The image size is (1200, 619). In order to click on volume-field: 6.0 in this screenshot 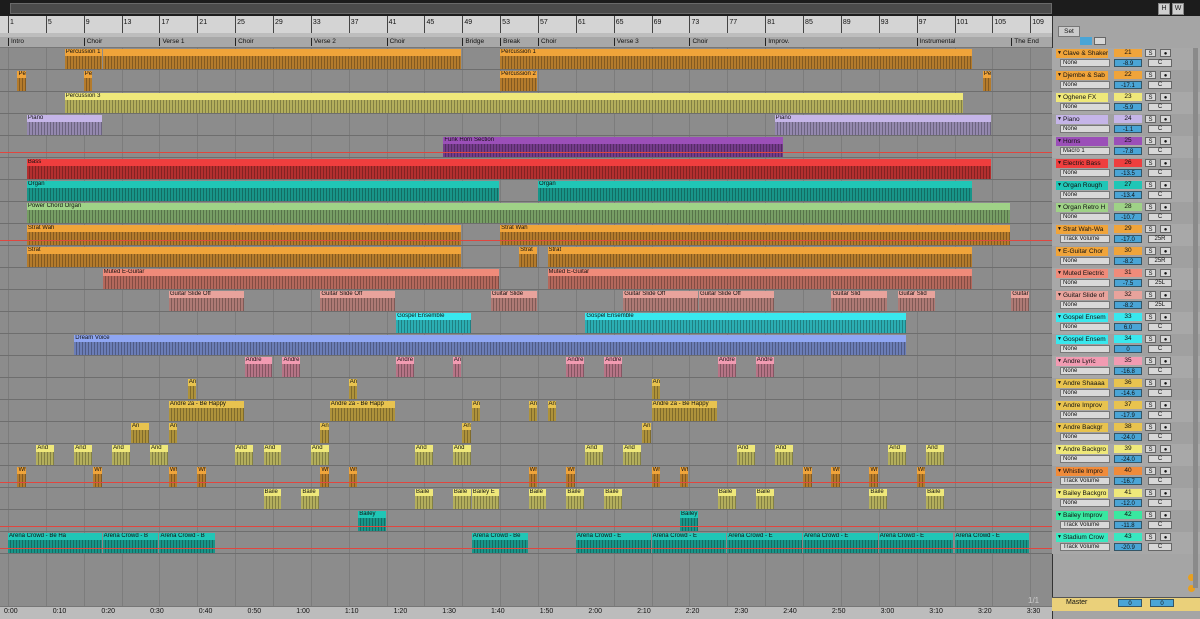, I will do `click(1128, 327)`.